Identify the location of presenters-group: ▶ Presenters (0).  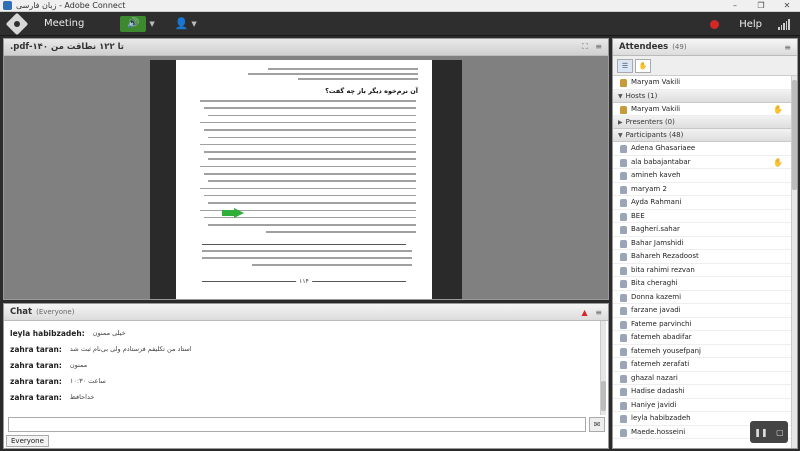
(702, 122).